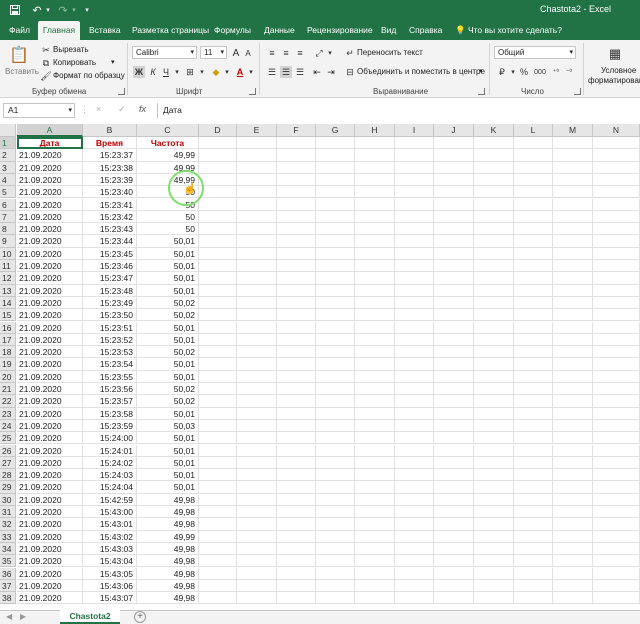  I want to click on wrap-text-button: Переносить текст, so click(390, 52).